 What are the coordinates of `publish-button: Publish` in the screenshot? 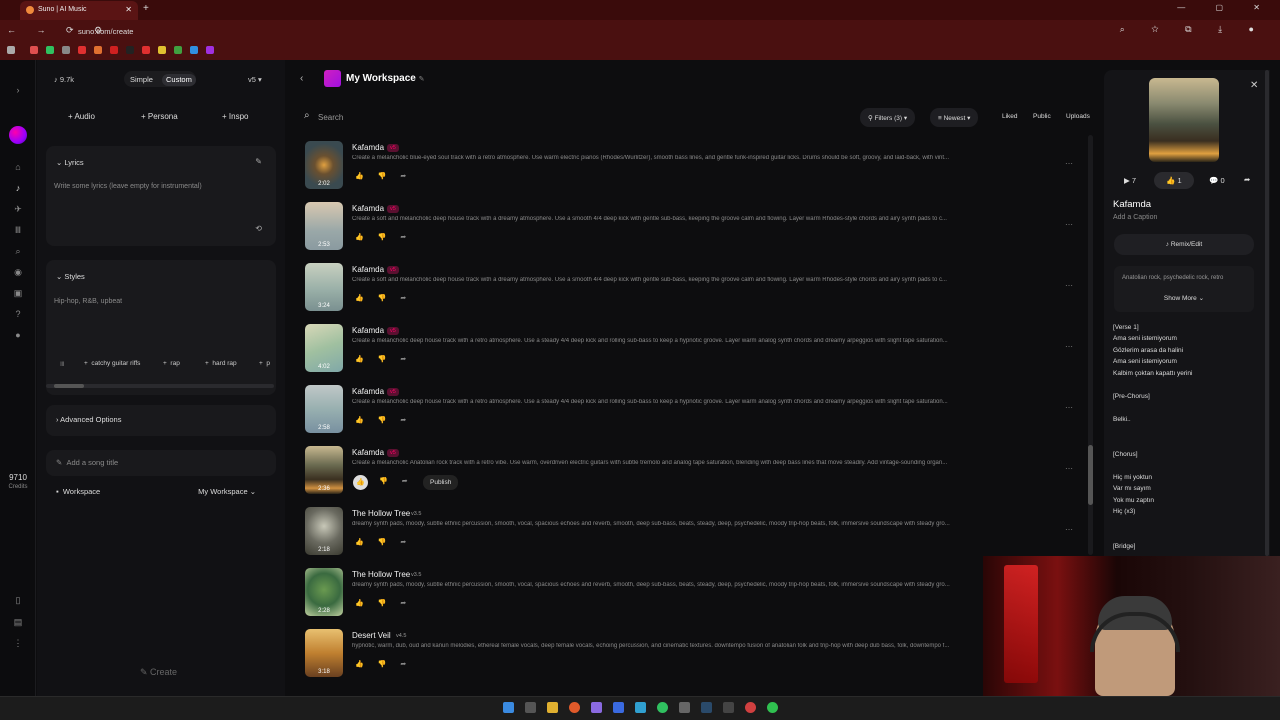 It's located at (441, 482).